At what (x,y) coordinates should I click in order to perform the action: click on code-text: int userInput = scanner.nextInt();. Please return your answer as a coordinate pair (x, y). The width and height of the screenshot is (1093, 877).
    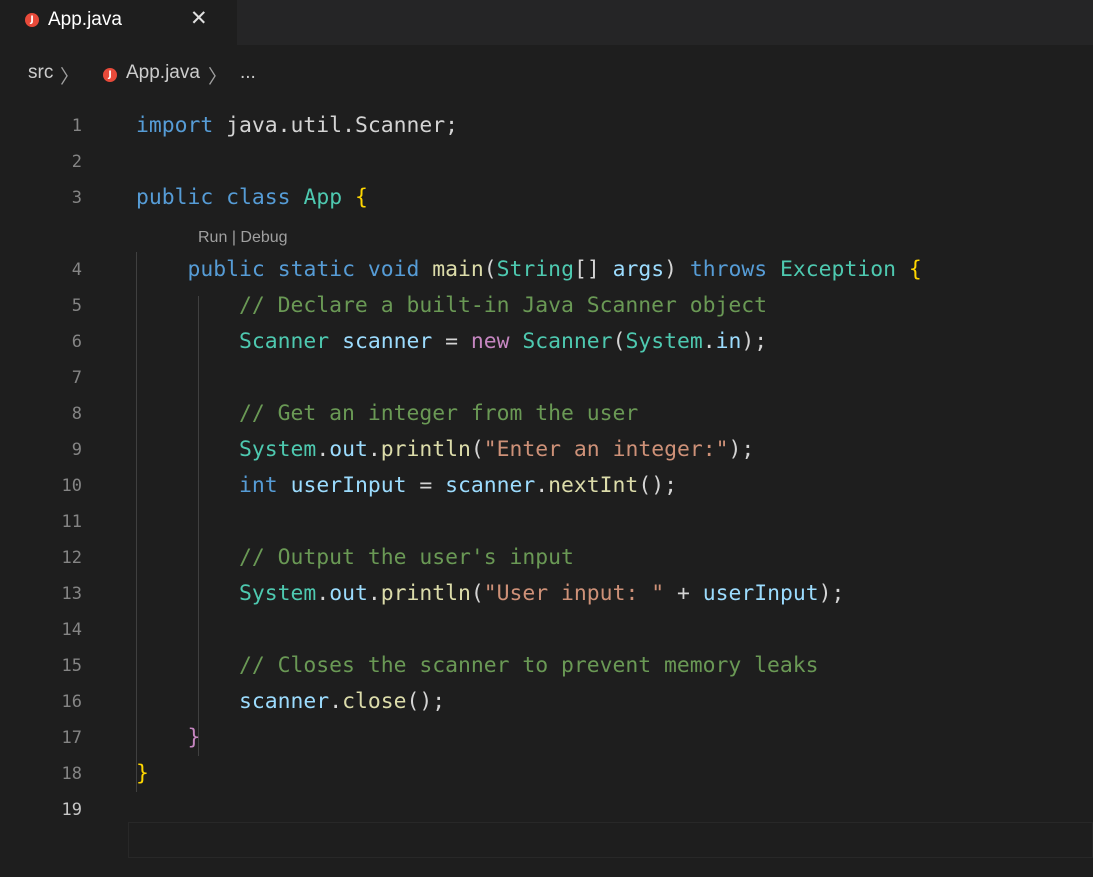
    Looking at the image, I should click on (406, 486).